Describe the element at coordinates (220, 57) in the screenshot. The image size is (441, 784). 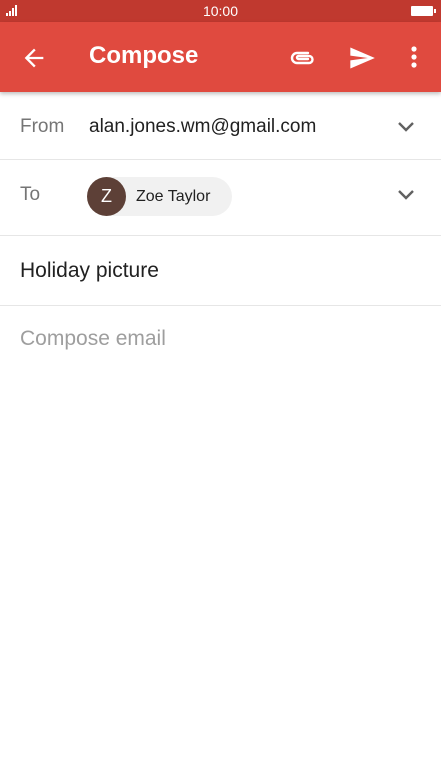
I see `app-bar: Compose` at that location.